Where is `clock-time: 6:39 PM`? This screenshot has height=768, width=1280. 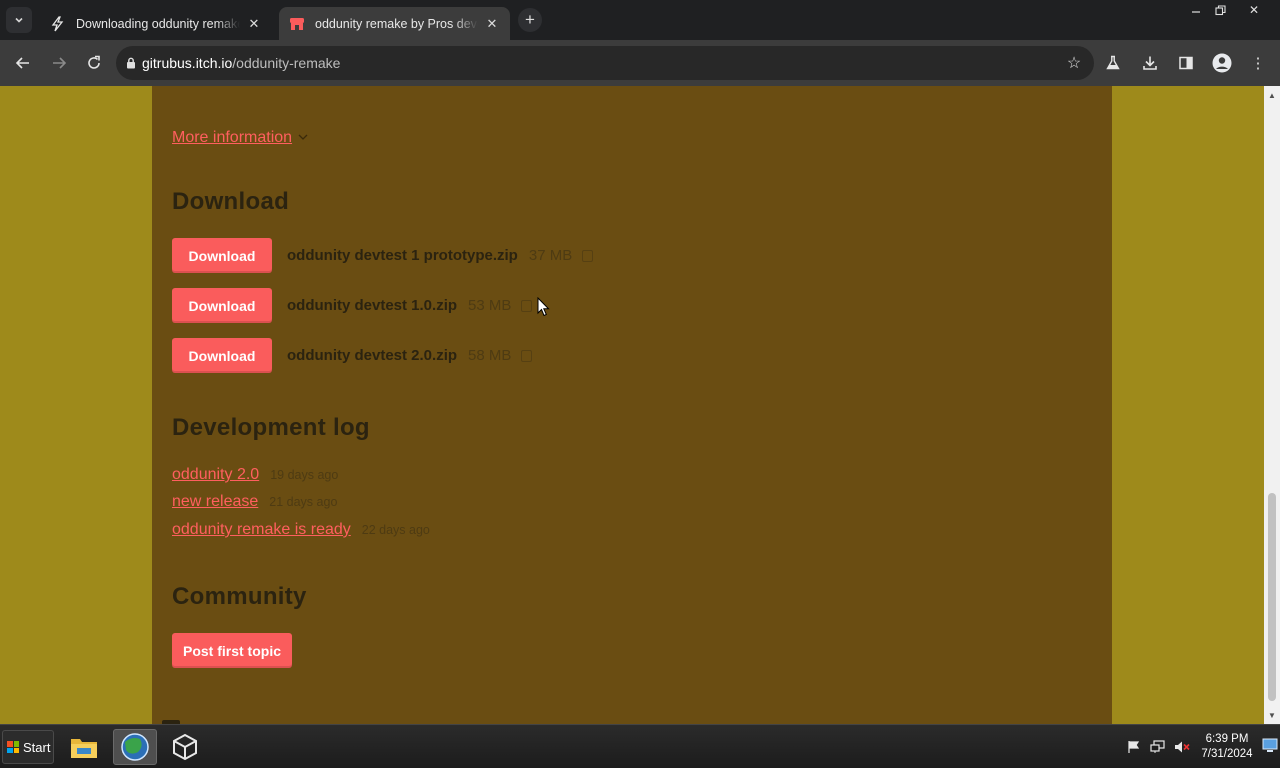
clock-time: 6:39 PM is located at coordinates (1227, 739).